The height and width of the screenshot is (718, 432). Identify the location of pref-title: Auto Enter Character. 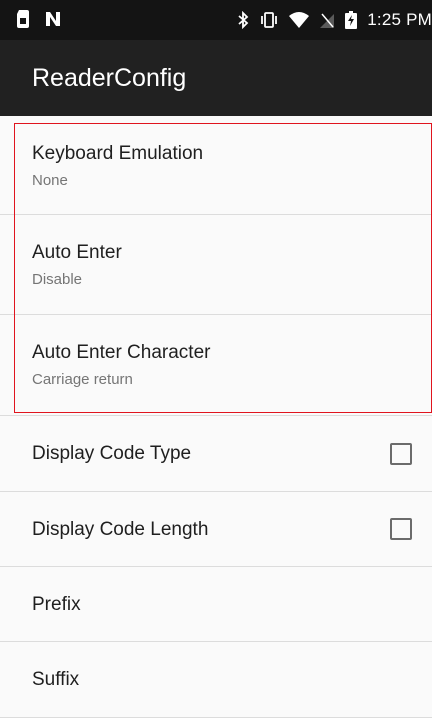
(121, 352).